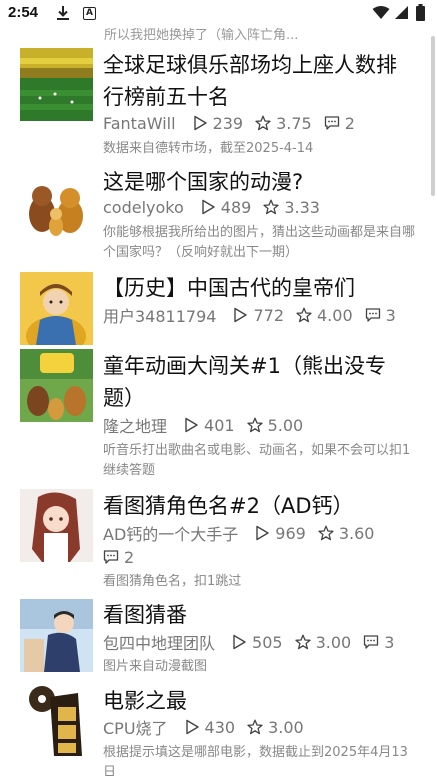 Image resolution: width=437 pixels, height=776 pixels. Describe the element at coordinates (433, 116) in the screenshot. I see `scrollbar` at that location.